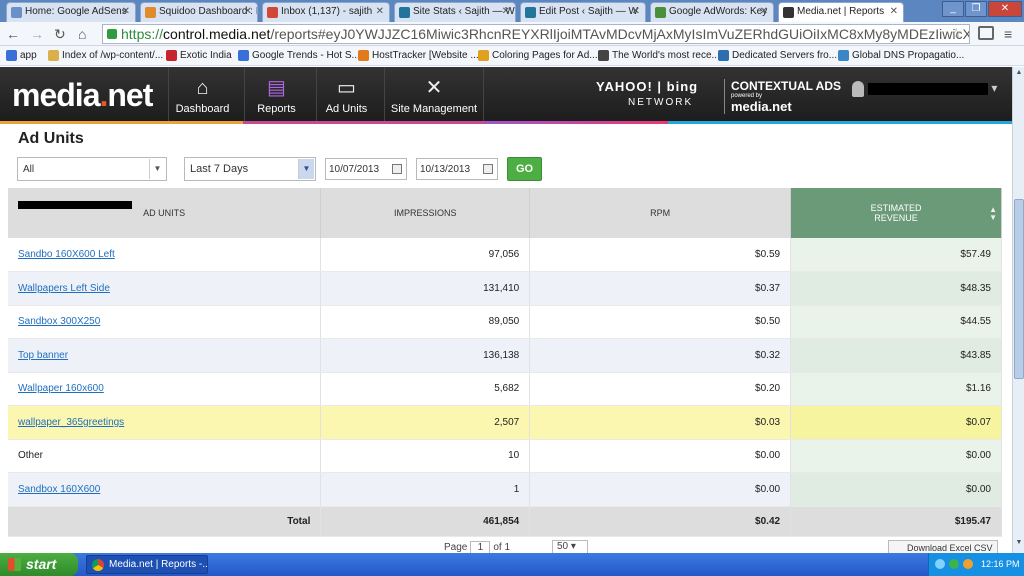  Describe the element at coordinates (71, 422) in the screenshot. I see `ad-unit-link: wallpaper_365greetings` at that location.